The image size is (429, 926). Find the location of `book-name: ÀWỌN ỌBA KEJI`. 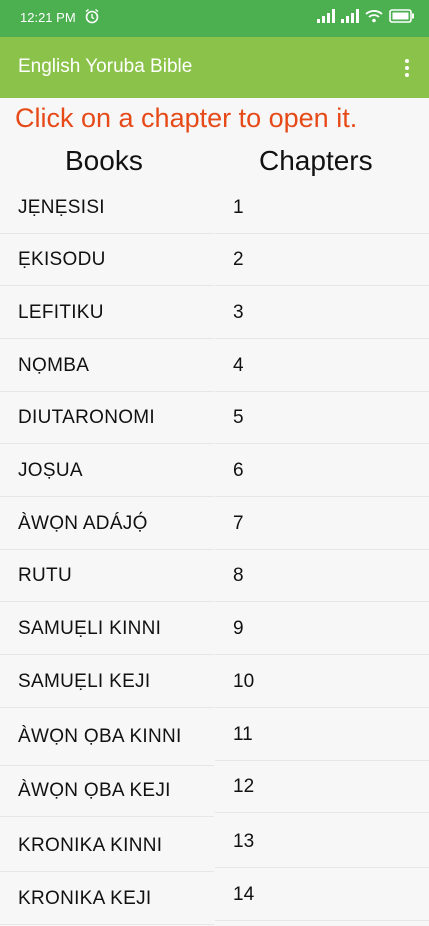

book-name: ÀWỌN ỌBA KEJI is located at coordinates (107, 791).